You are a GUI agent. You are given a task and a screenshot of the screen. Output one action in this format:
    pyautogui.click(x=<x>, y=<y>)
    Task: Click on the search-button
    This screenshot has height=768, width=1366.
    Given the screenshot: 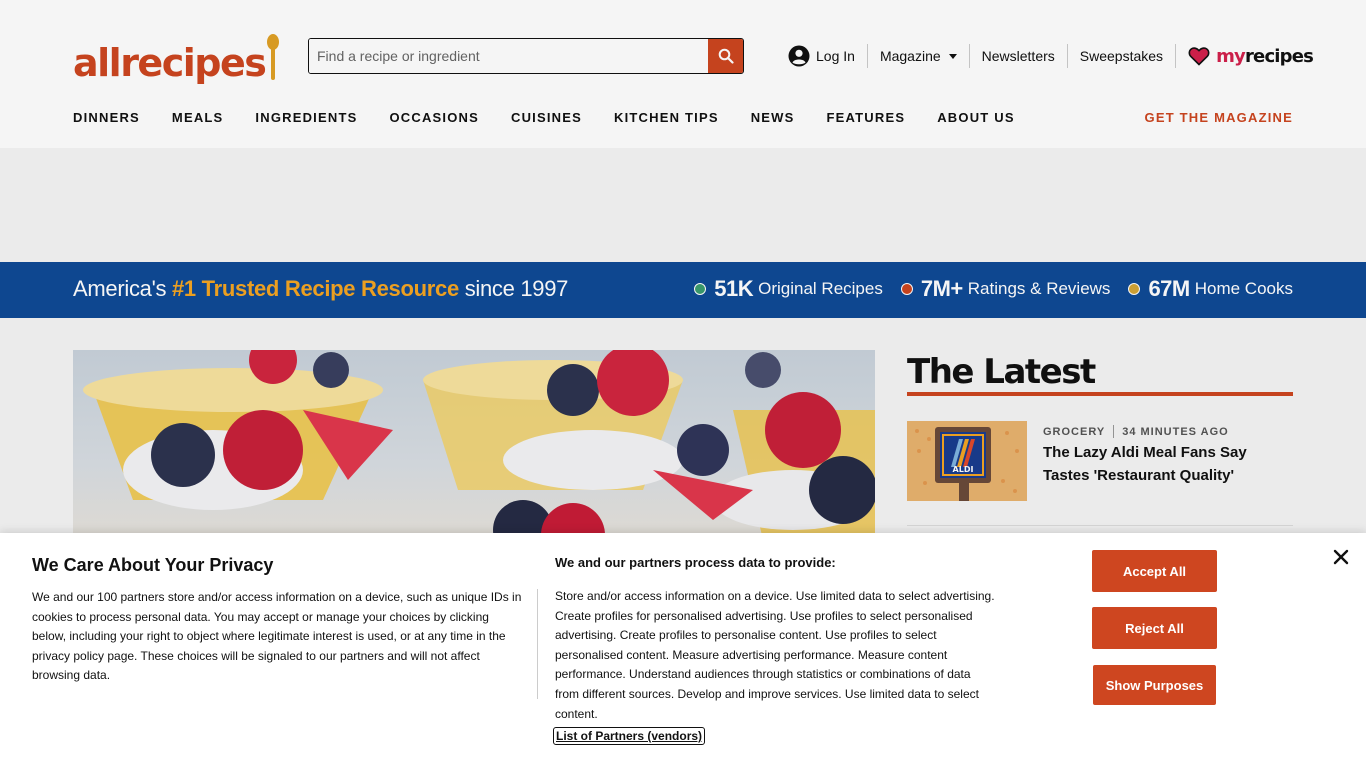 What is the action you would take?
    pyautogui.click(x=725, y=56)
    